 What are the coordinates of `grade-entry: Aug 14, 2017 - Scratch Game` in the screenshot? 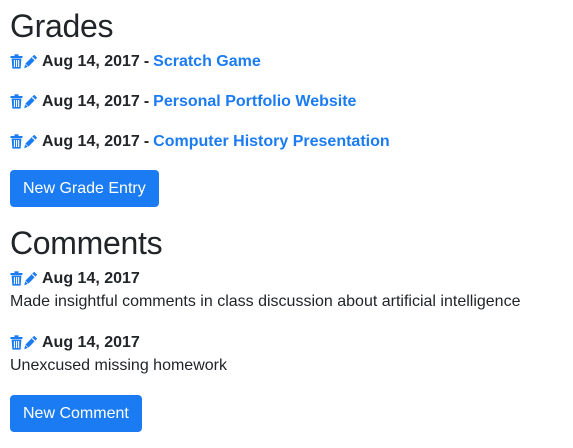 It's located at (135, 62).